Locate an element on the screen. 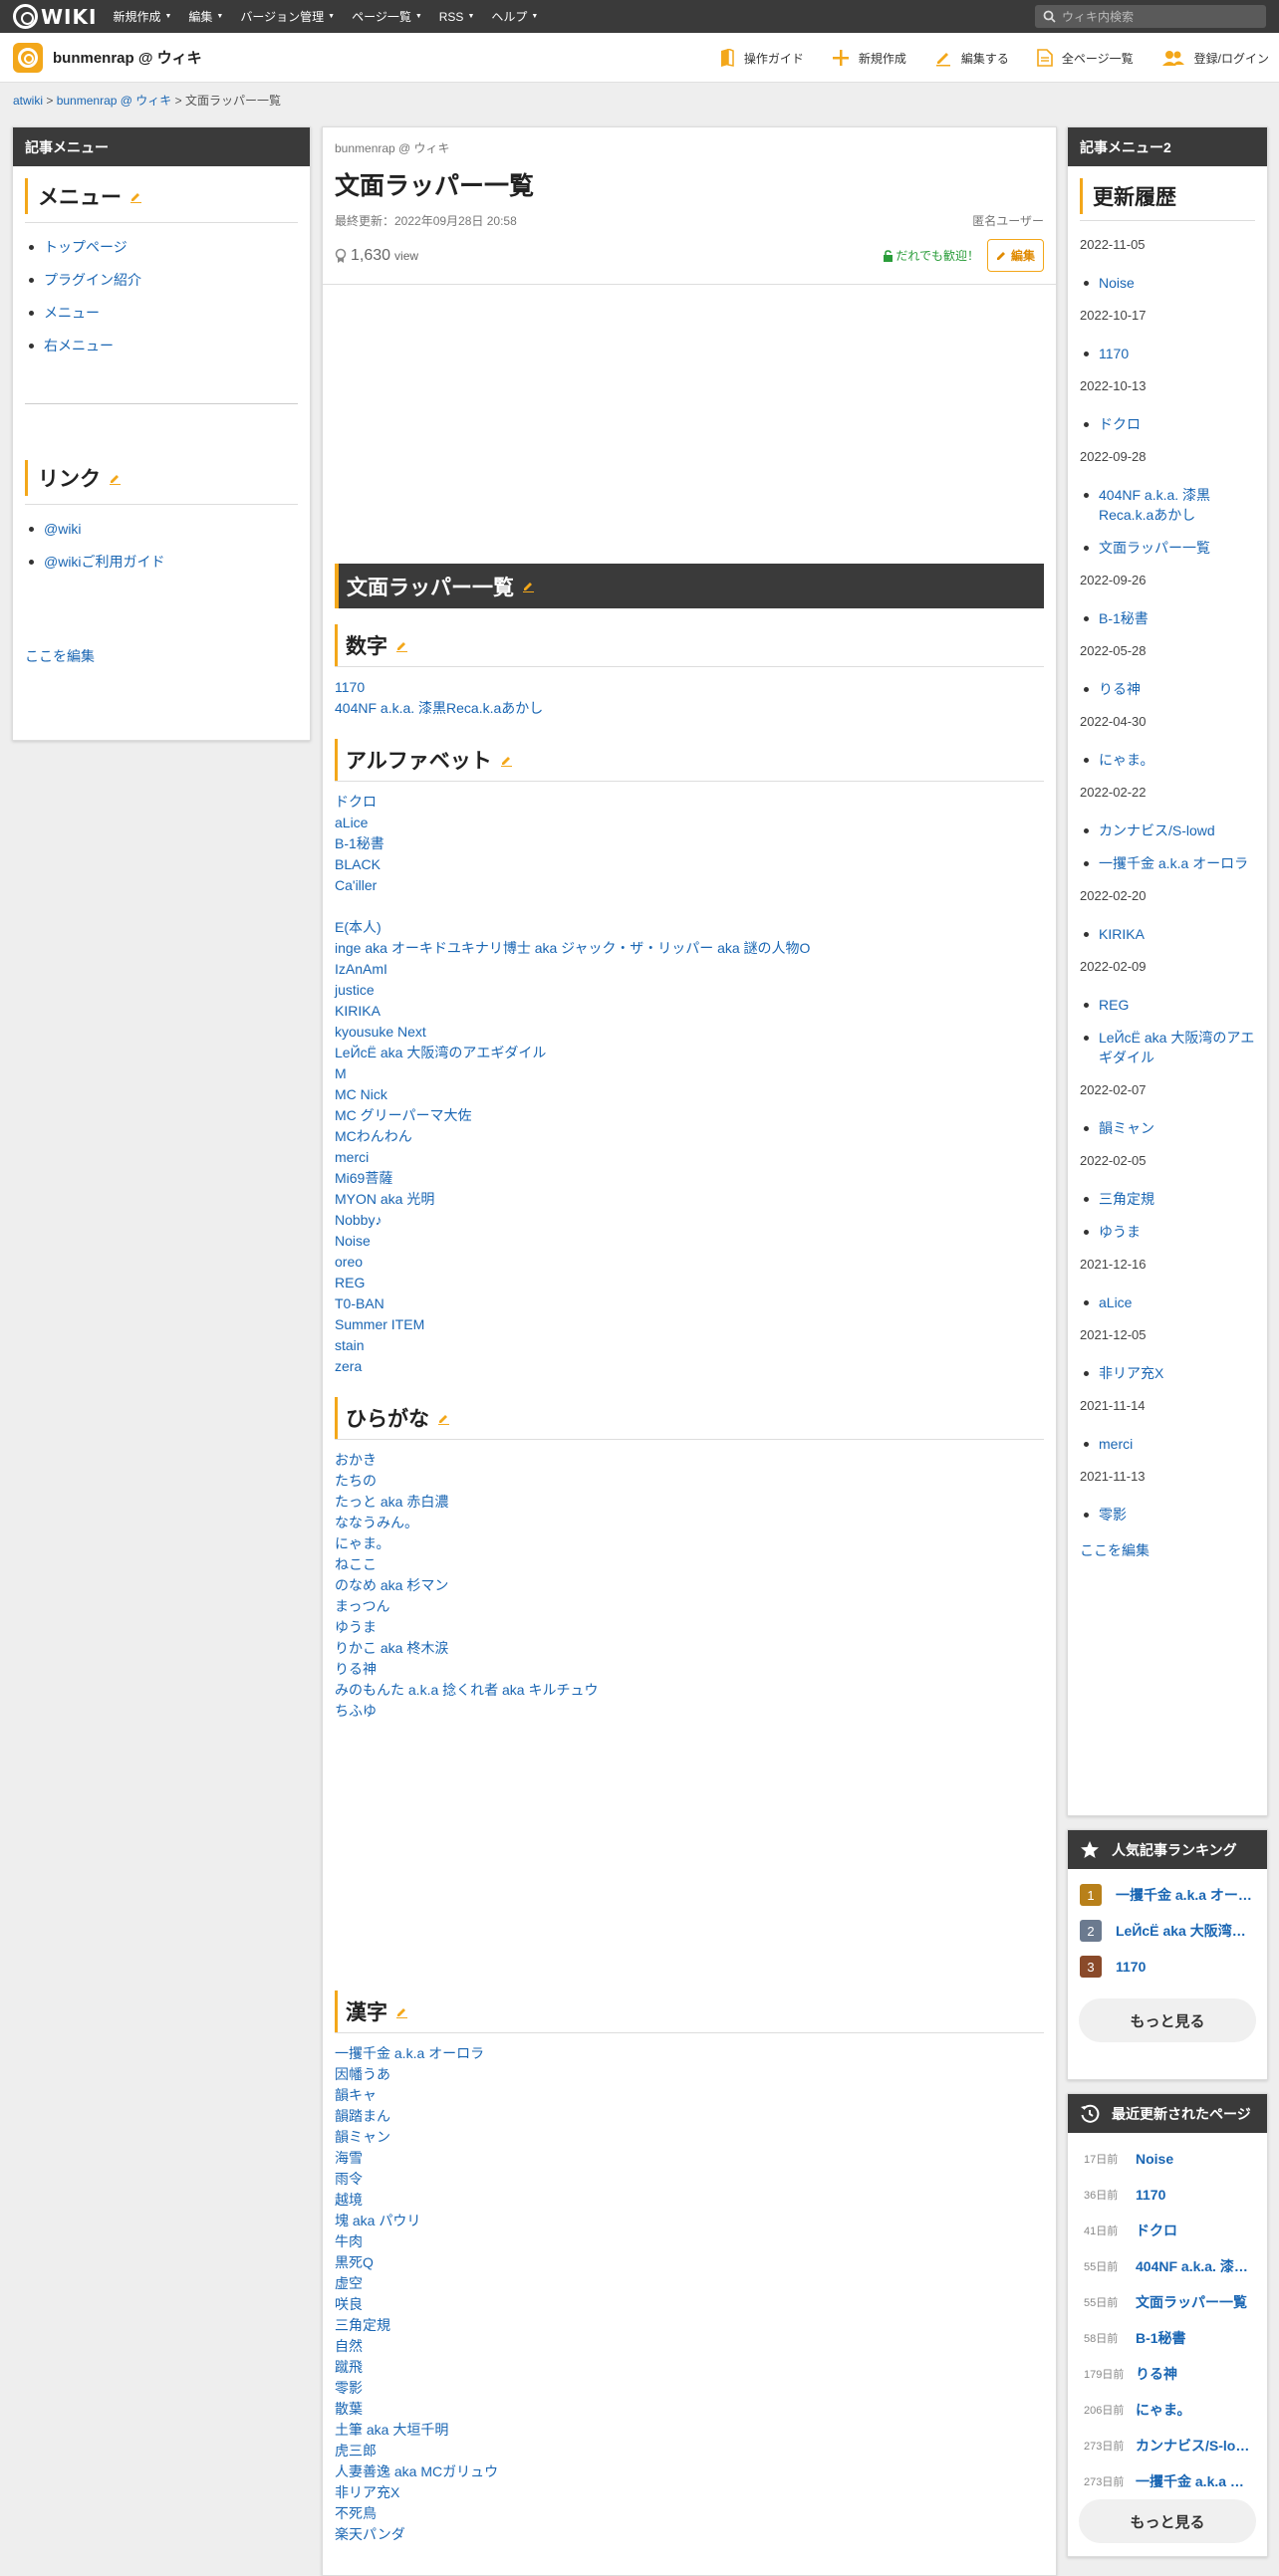 The width and height of the screenshot is (1279, 2576). history-item: Noise is located at coordinates (1168, 283).